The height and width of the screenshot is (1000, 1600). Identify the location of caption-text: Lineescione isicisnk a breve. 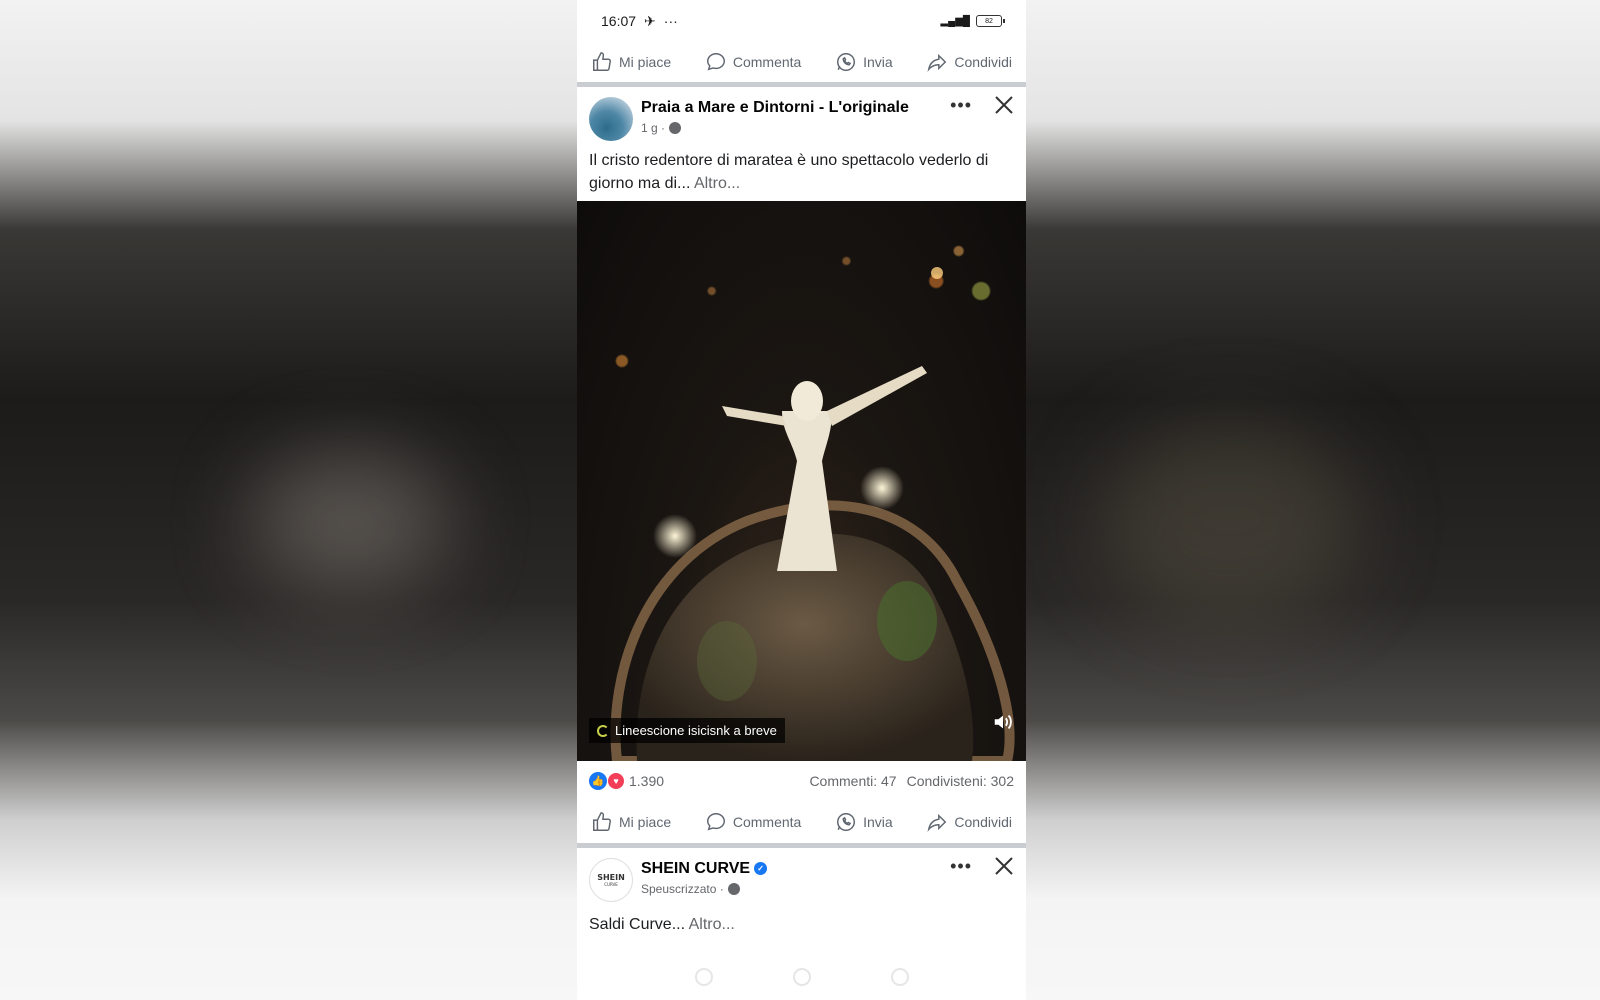
(696, 730).